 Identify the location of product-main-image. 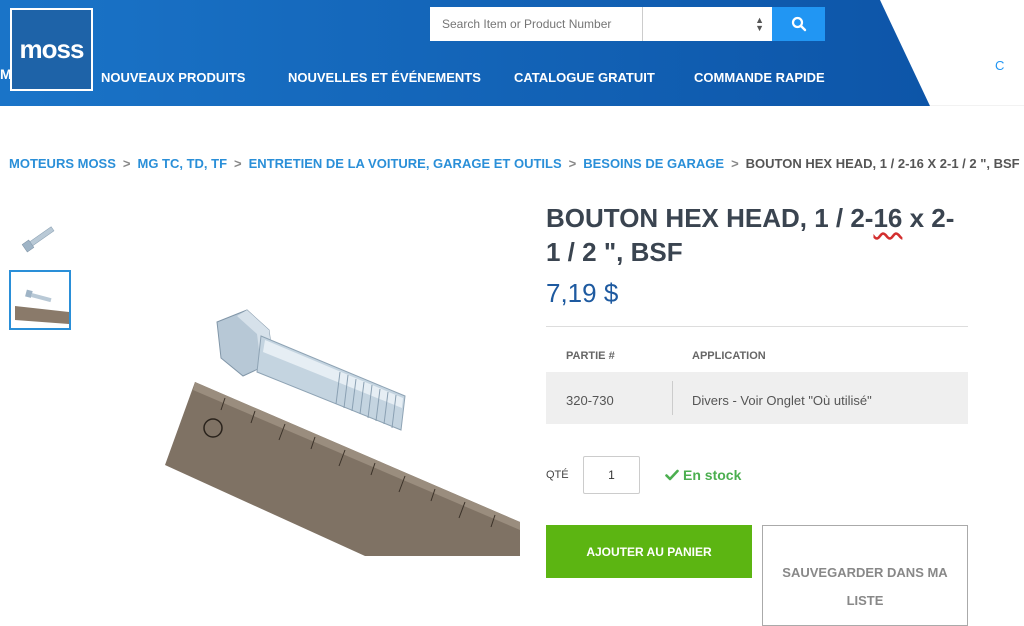
(342, 428).